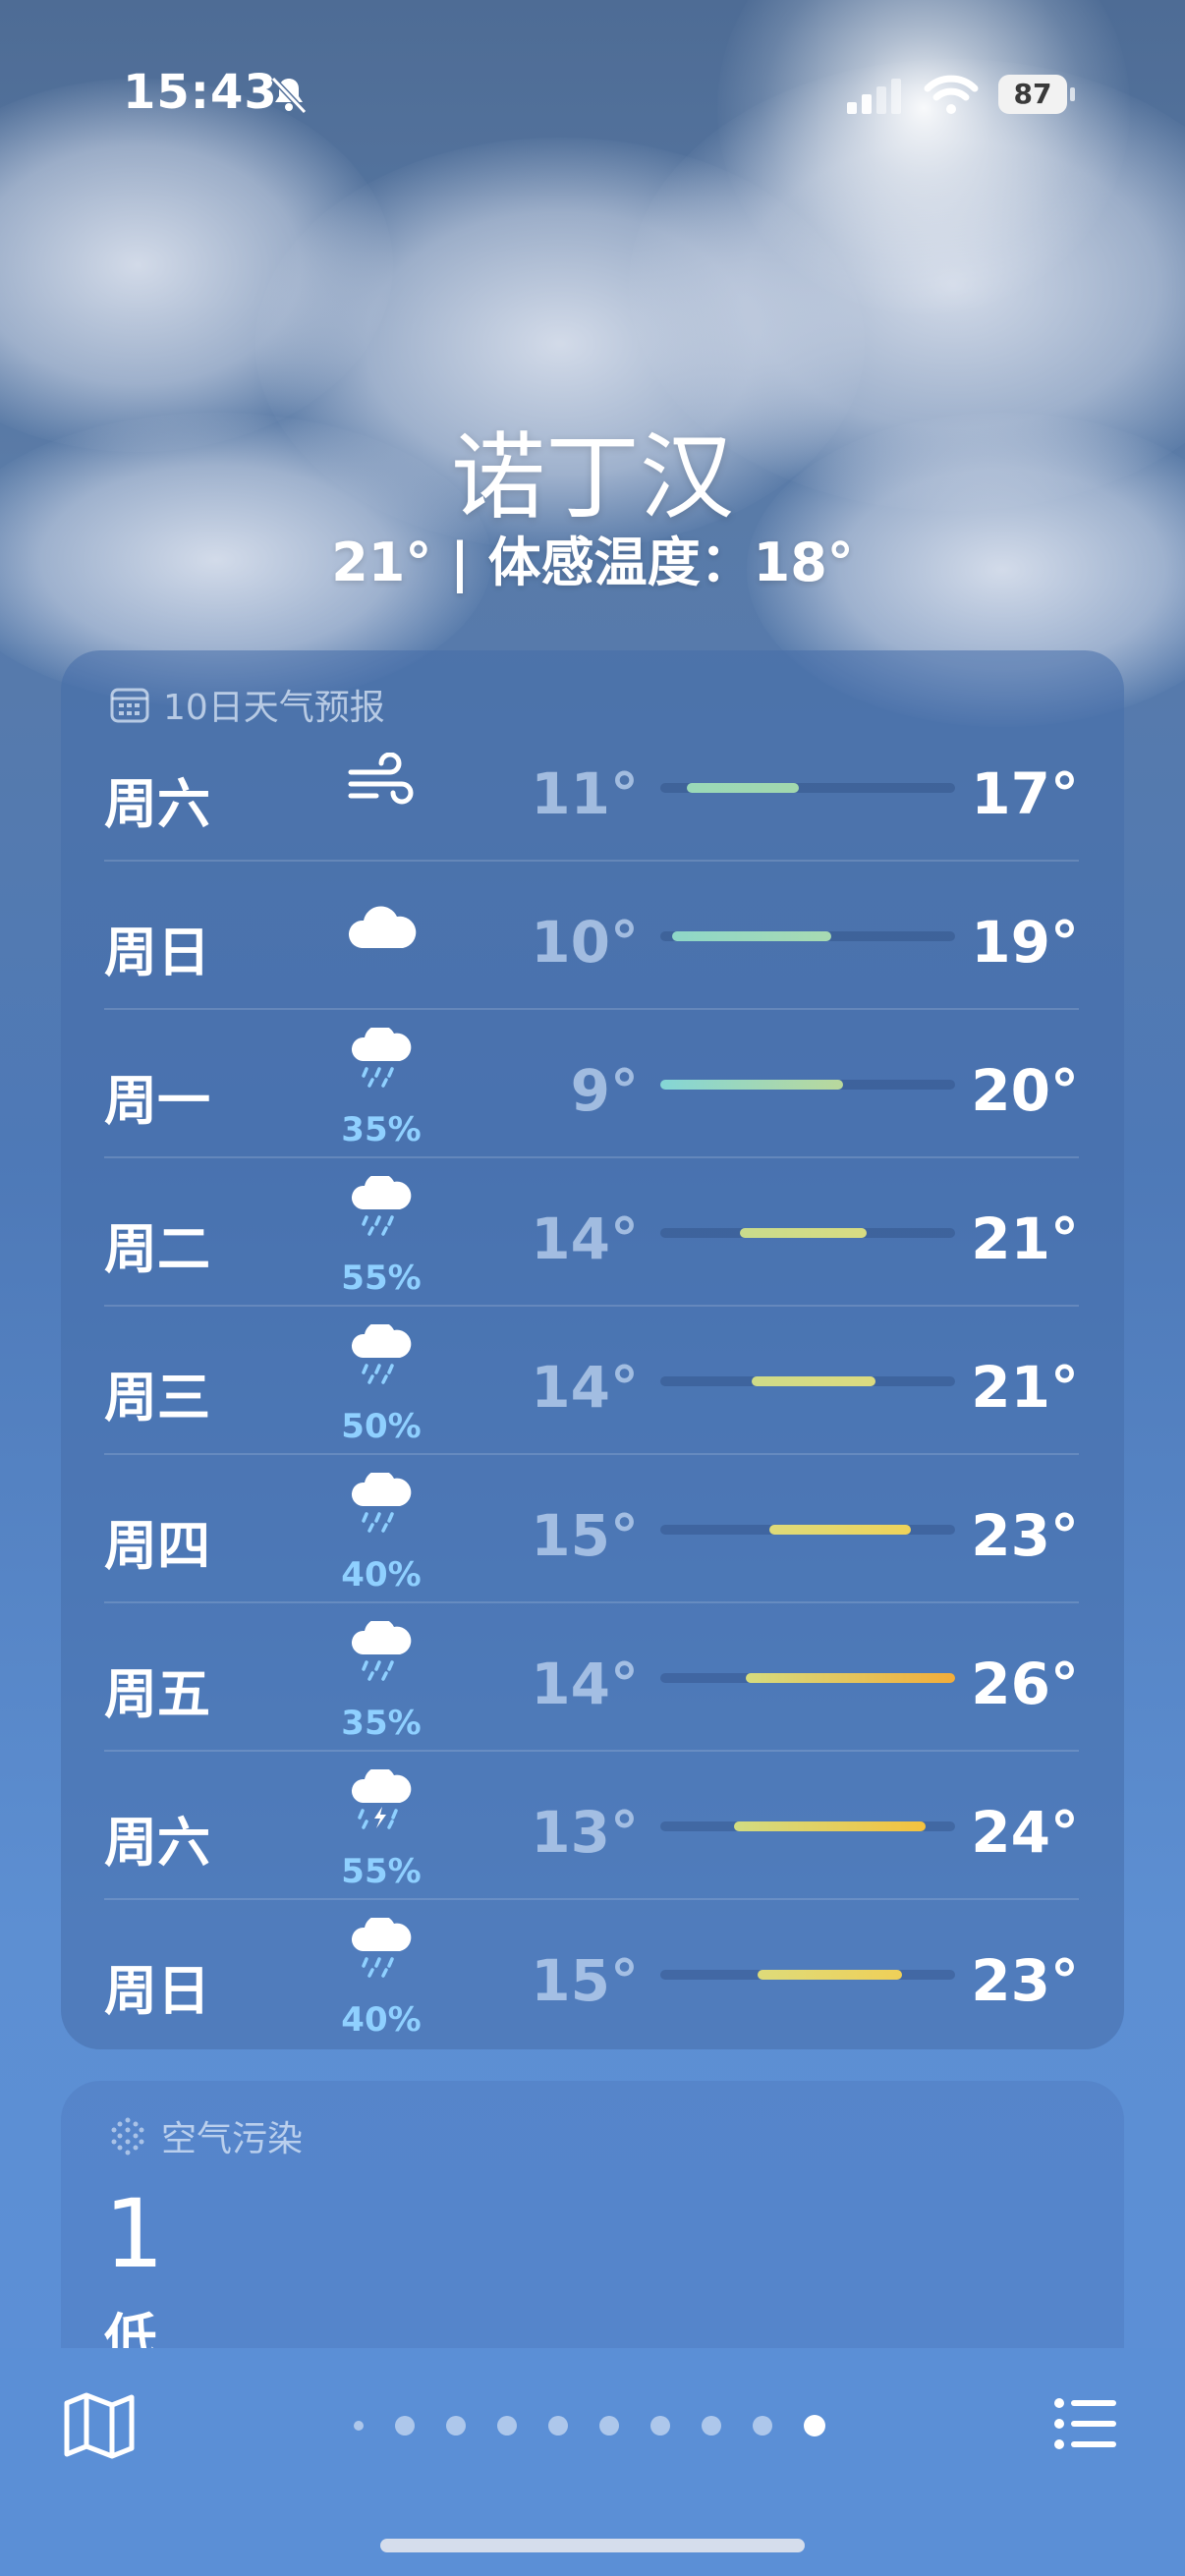  What do you see at coordinates (128, 2136) in the screenshot?
I see `air-quality-icon` at bounding box center [128, 2136].